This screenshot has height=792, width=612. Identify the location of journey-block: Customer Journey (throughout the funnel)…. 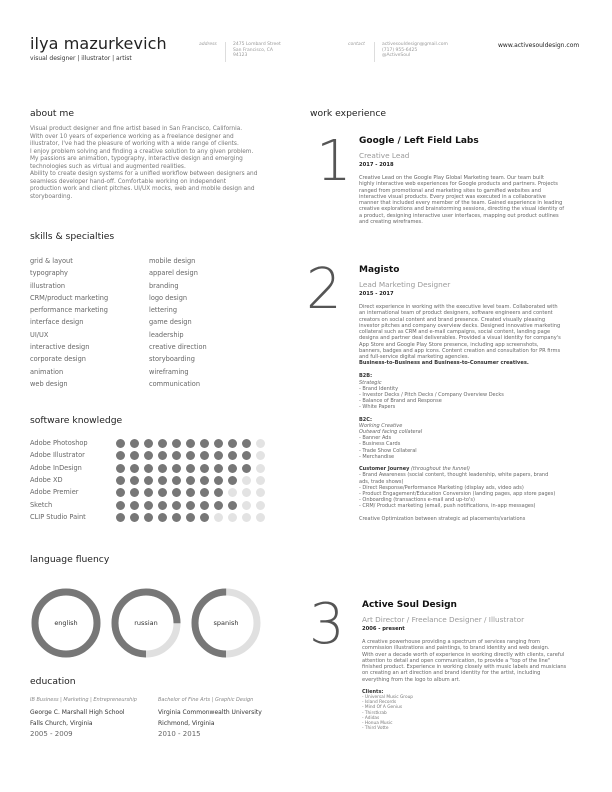
(476, 487).